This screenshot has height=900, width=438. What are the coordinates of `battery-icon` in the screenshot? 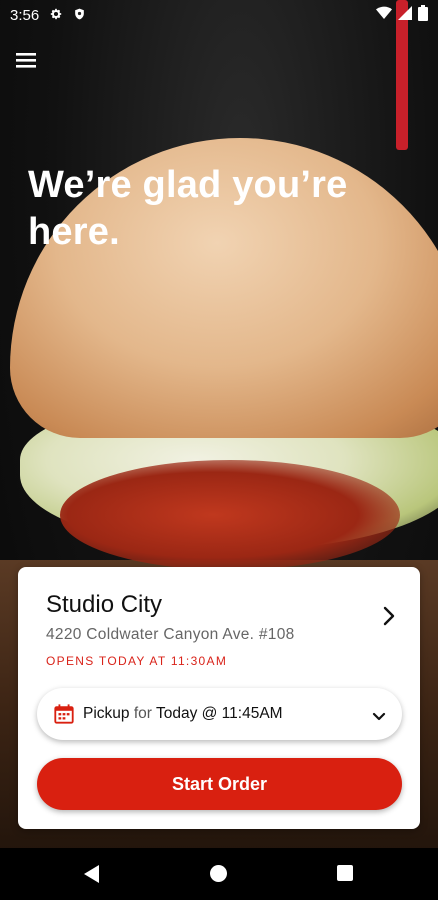 It's located at (423, 15).